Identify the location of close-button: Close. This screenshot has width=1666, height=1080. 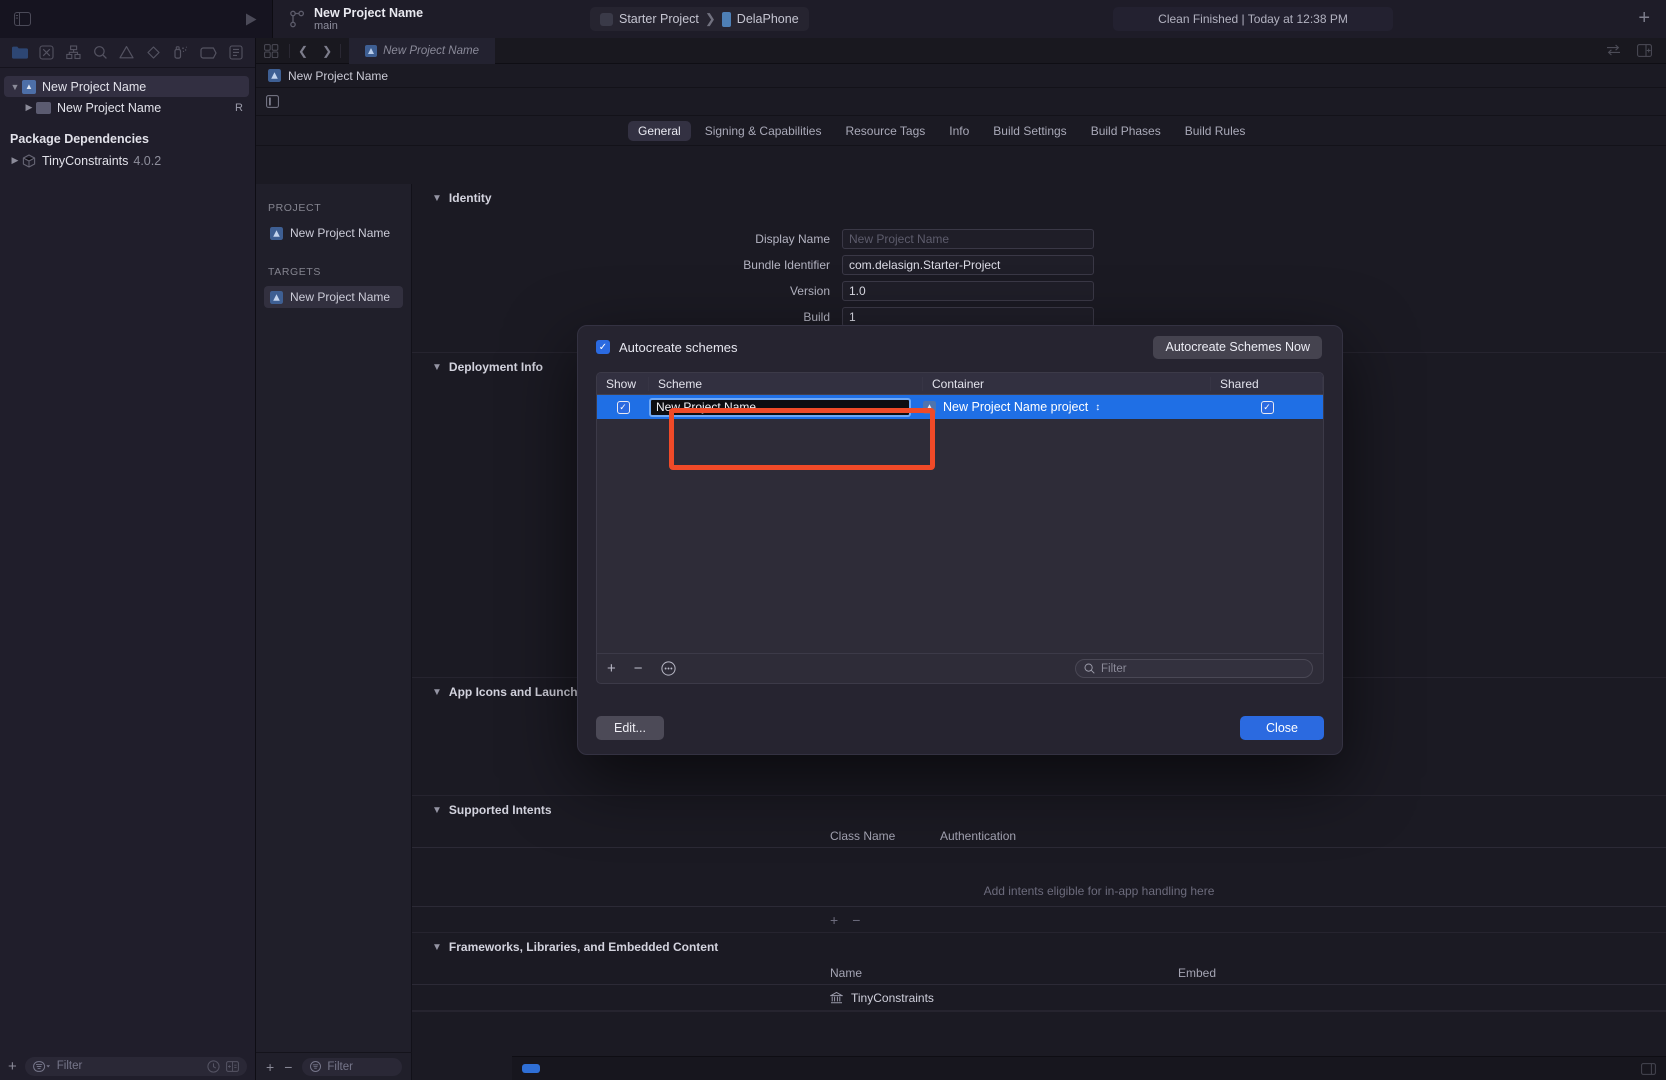
(1282, 728).